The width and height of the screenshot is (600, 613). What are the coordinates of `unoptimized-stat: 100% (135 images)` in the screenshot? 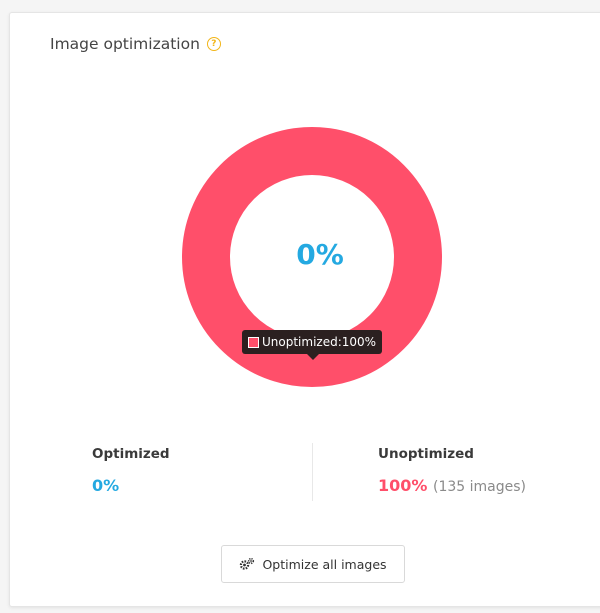 It's located at (452, 485).